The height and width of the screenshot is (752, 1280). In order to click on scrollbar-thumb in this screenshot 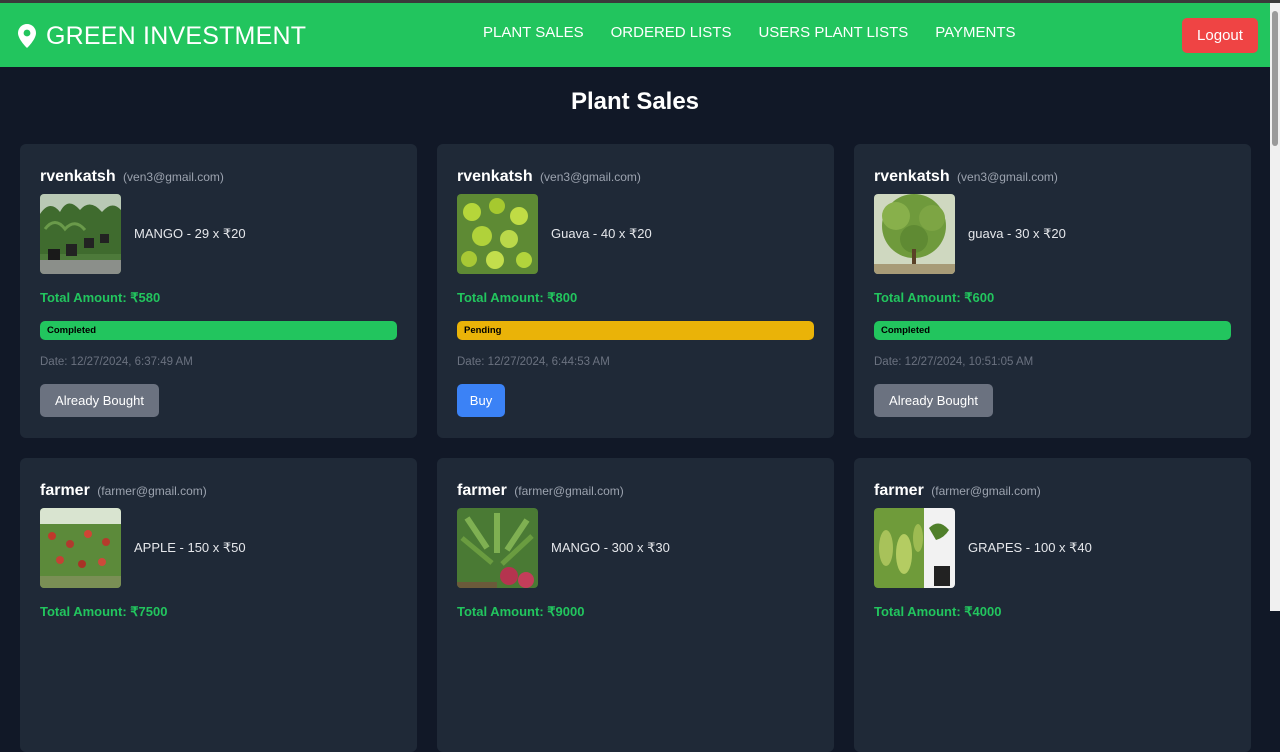, I will do `click(1275, 78)`.